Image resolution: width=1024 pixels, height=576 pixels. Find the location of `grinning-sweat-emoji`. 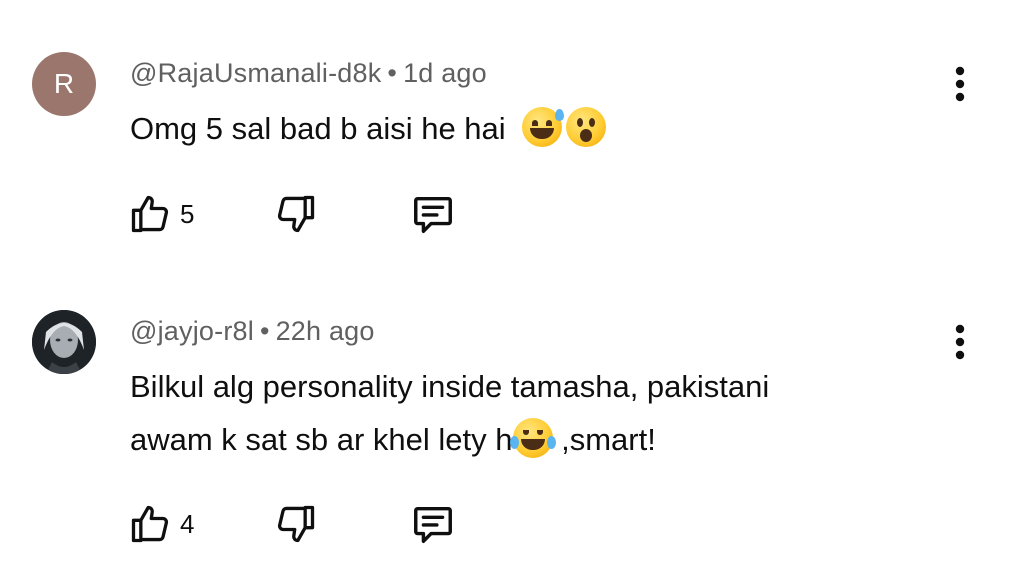

grinning-sweat-emoji is located at coordinates (543, 127).